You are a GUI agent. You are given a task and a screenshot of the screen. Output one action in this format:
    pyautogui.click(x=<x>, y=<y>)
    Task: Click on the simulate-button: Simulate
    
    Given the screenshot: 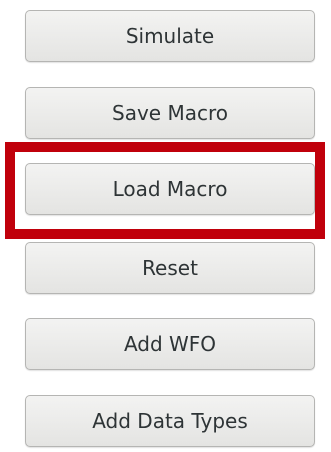 What is the action you would take?
    pyautogui.click(x=170, y=36)
    